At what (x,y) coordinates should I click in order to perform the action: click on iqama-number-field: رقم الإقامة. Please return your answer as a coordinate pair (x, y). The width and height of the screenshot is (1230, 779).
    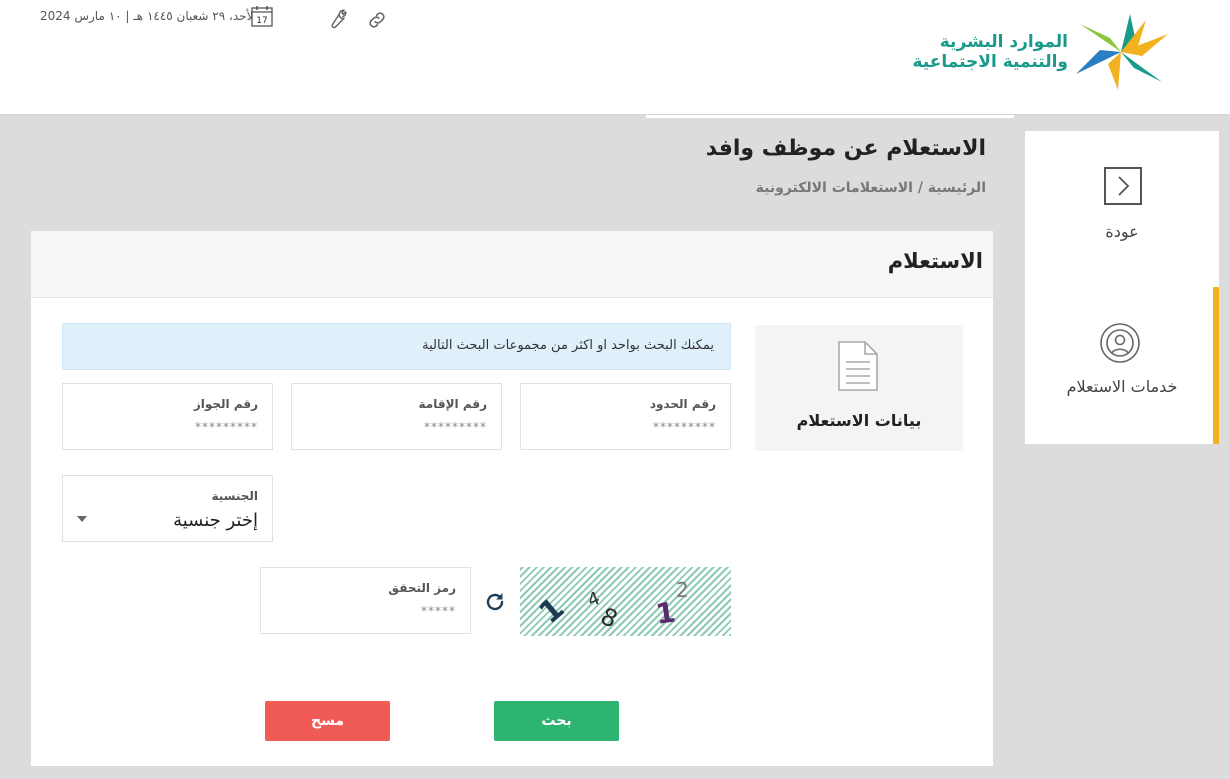
    Looking at the image, I should click on (396, 416).